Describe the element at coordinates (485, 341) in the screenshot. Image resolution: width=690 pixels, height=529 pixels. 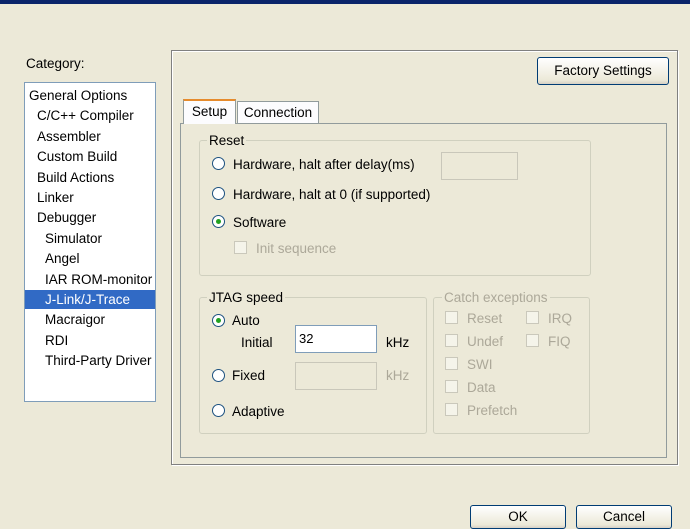
I see `catch-undef-label: Undef` at that location.